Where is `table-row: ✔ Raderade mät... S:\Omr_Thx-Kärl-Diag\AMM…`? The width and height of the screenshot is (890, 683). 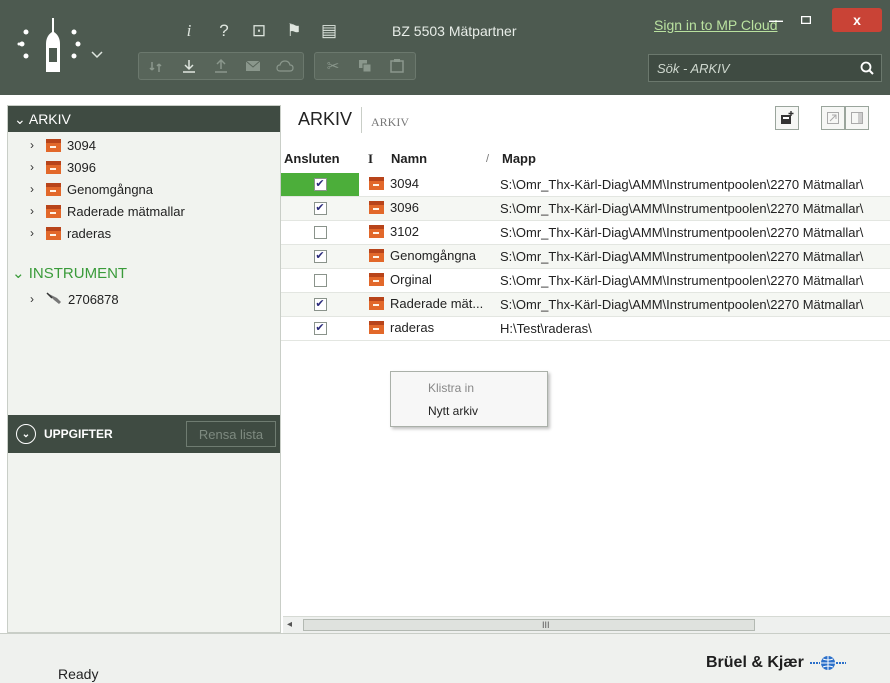
table-row: ✔ Raderade mät... S:\Omr_Thx-Kärl-Diag\AMM… is located at coordinates (585, 305).